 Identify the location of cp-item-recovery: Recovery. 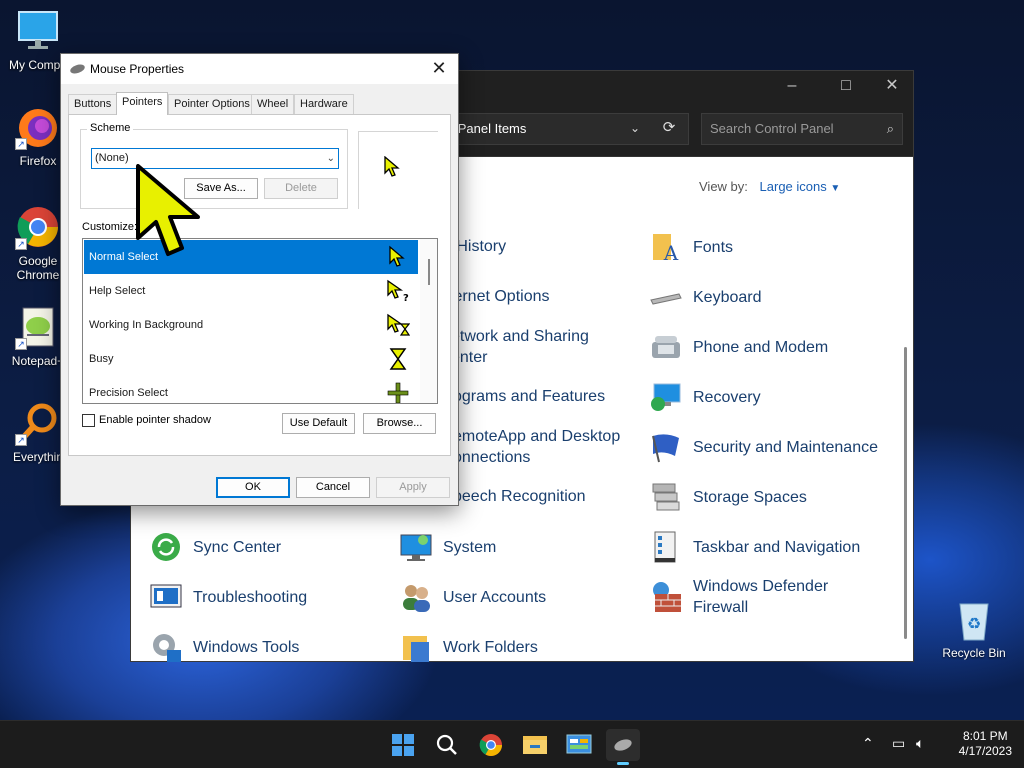
(705, 397).